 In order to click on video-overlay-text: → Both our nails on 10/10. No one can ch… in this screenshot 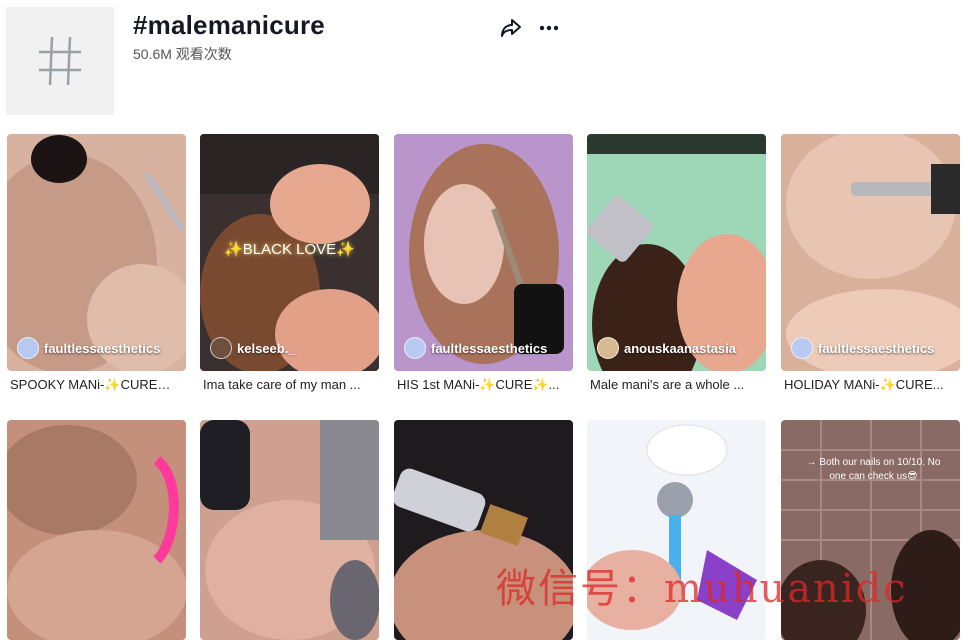, I will do `click(873, 469)`.